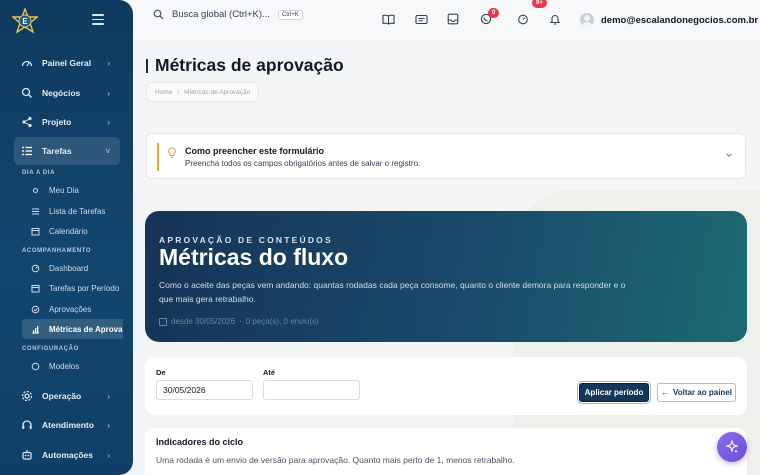 This screenshot has width=760, height=475. I want to click on help-accent-bar, so click(158, 157).